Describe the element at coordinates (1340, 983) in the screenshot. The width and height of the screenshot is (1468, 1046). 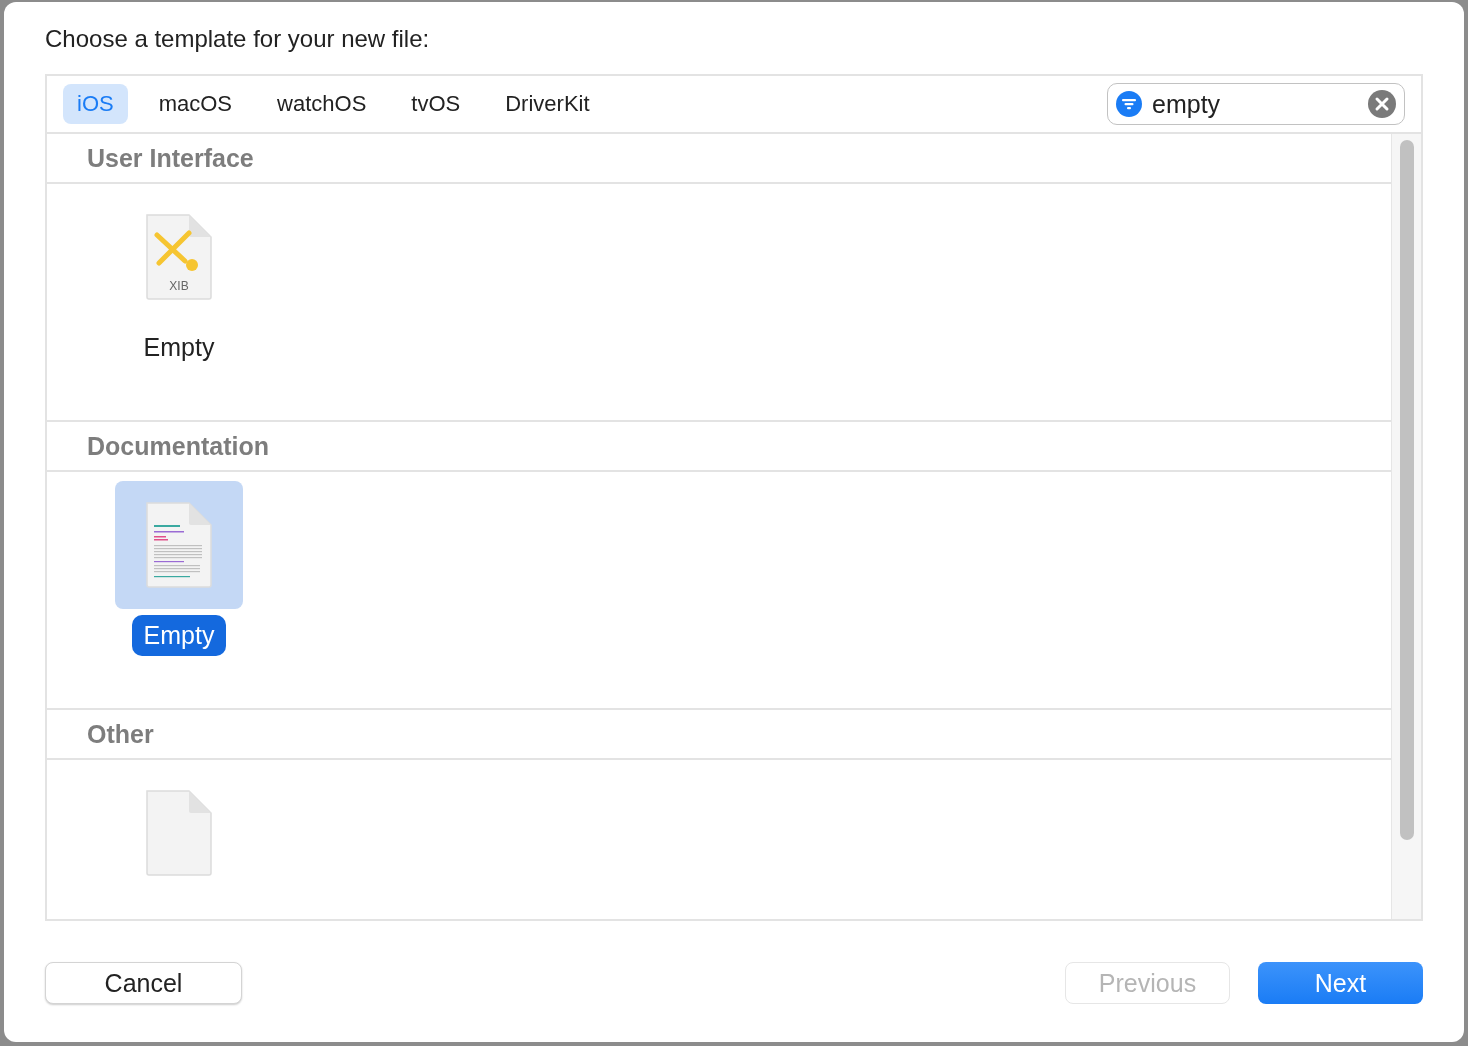
I see `dialog-button: Next` at that location.